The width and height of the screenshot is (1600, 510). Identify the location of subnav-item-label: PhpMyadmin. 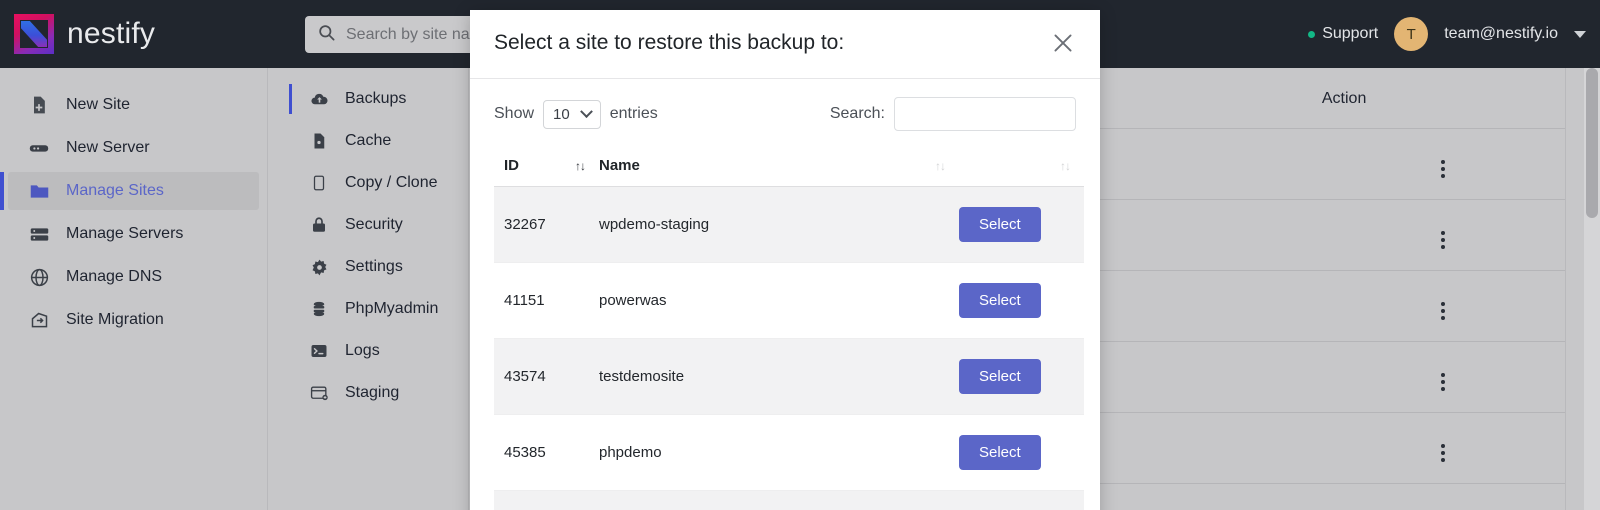
(392, 308).